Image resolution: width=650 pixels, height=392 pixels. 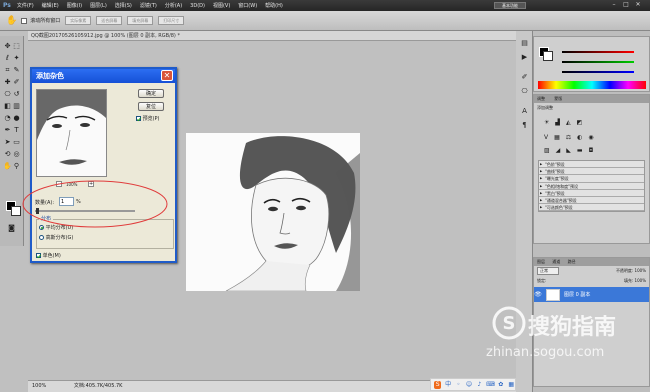 I want to click on menu-analysis: 分析(A), so click(x=173, y=5).